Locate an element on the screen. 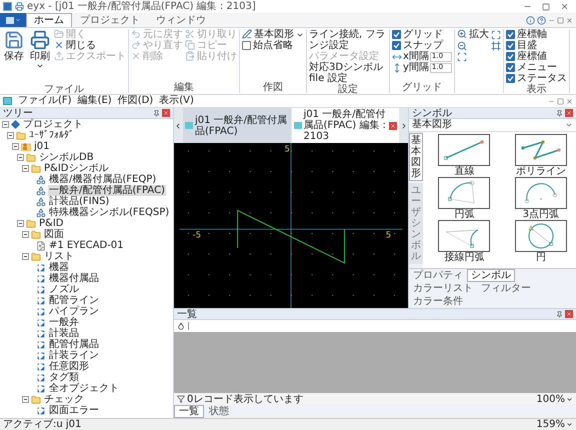 The height and width of the screenshot is (430, 576). tree-item: 機器/機器付属品(FEQP) is located at coordinates (103, 179).